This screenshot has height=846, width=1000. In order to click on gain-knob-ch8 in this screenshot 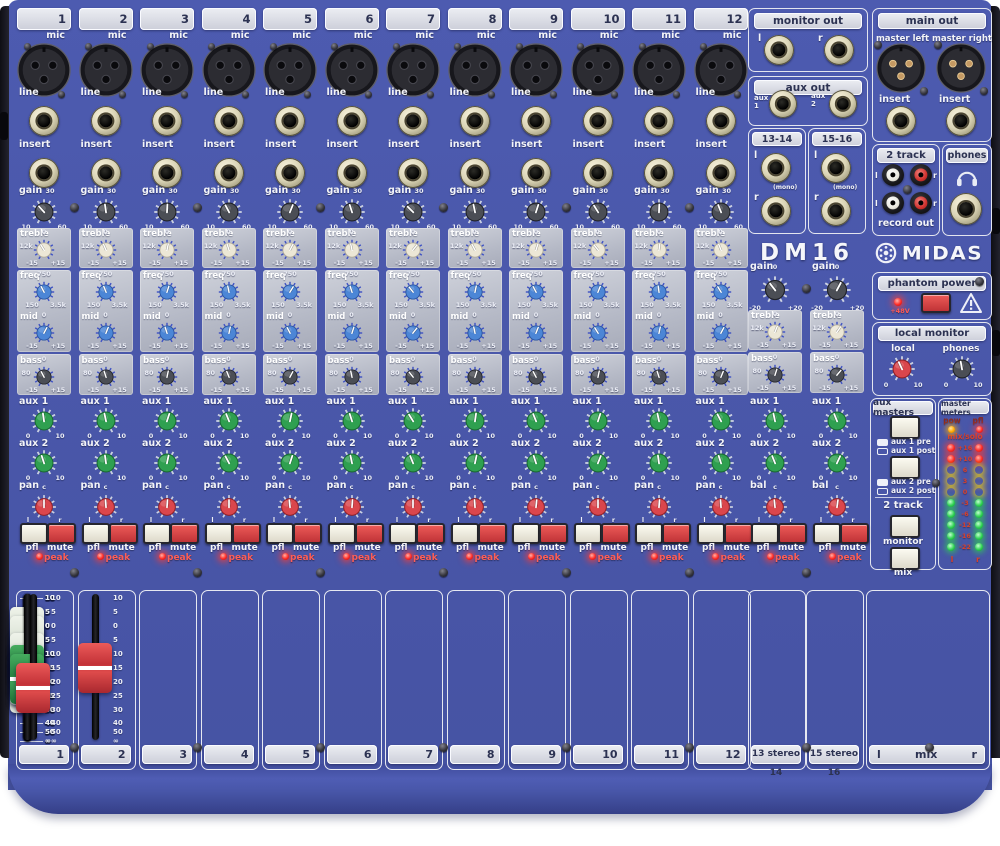, I will do `click(475, 212)`.